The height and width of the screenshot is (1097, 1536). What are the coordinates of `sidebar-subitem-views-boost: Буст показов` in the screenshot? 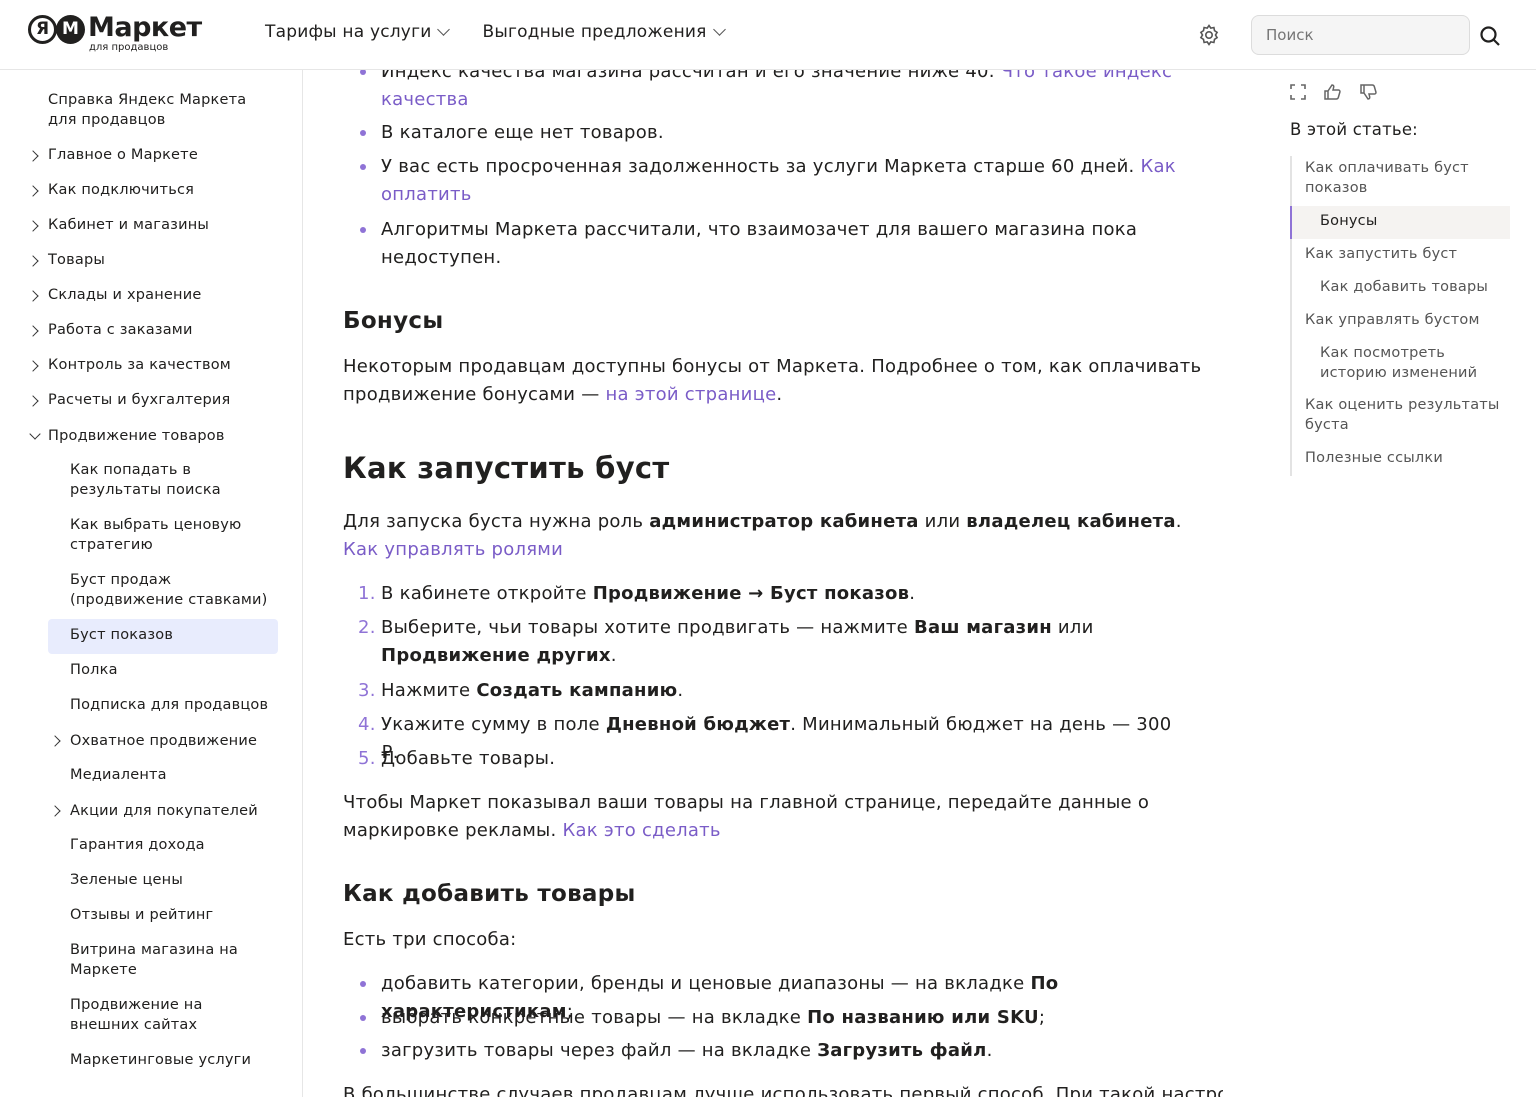 It's located at (121, 635).